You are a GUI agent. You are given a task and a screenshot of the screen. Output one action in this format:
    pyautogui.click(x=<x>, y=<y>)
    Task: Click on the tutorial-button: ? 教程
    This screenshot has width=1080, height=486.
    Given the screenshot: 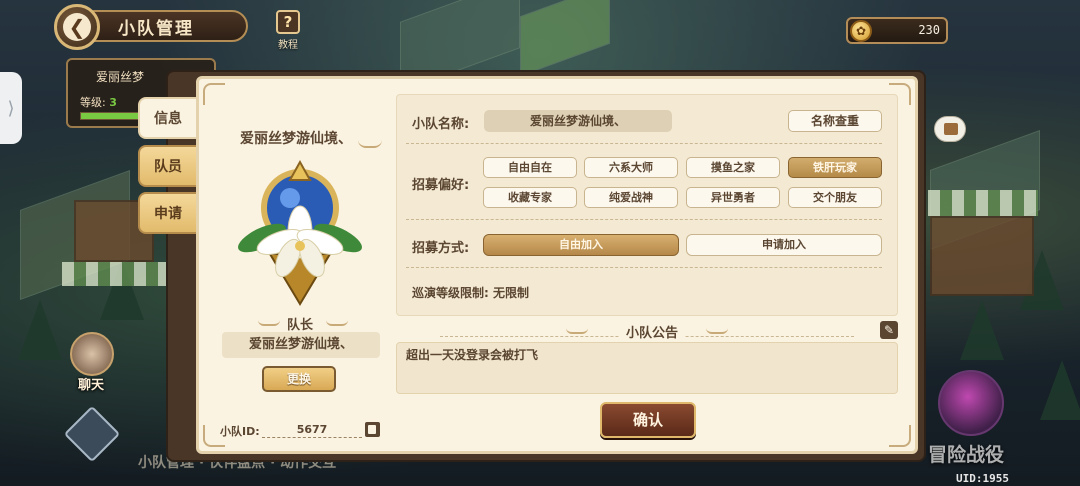 What is the action you would take?
    pyautogui.click(x=288, y=30)
    